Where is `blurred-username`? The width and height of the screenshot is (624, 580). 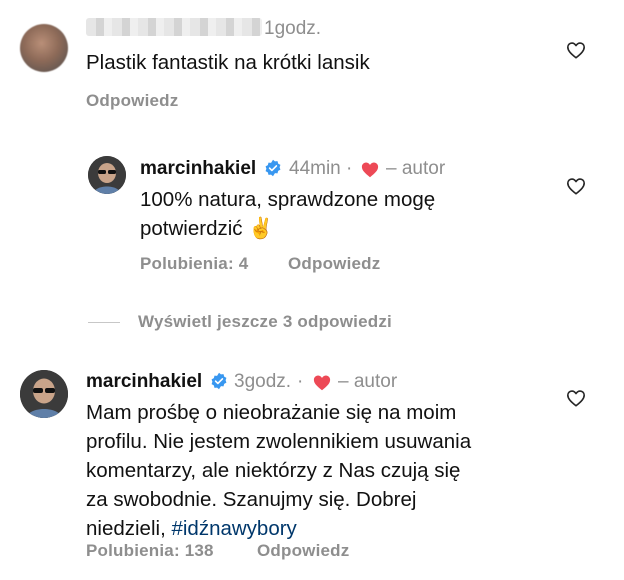 blurred-username is located at coordinates (174, 27).